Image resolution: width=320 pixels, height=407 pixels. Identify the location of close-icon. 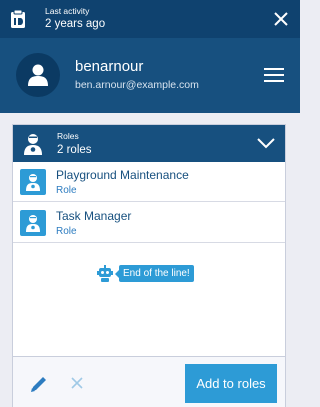
(281, 19).